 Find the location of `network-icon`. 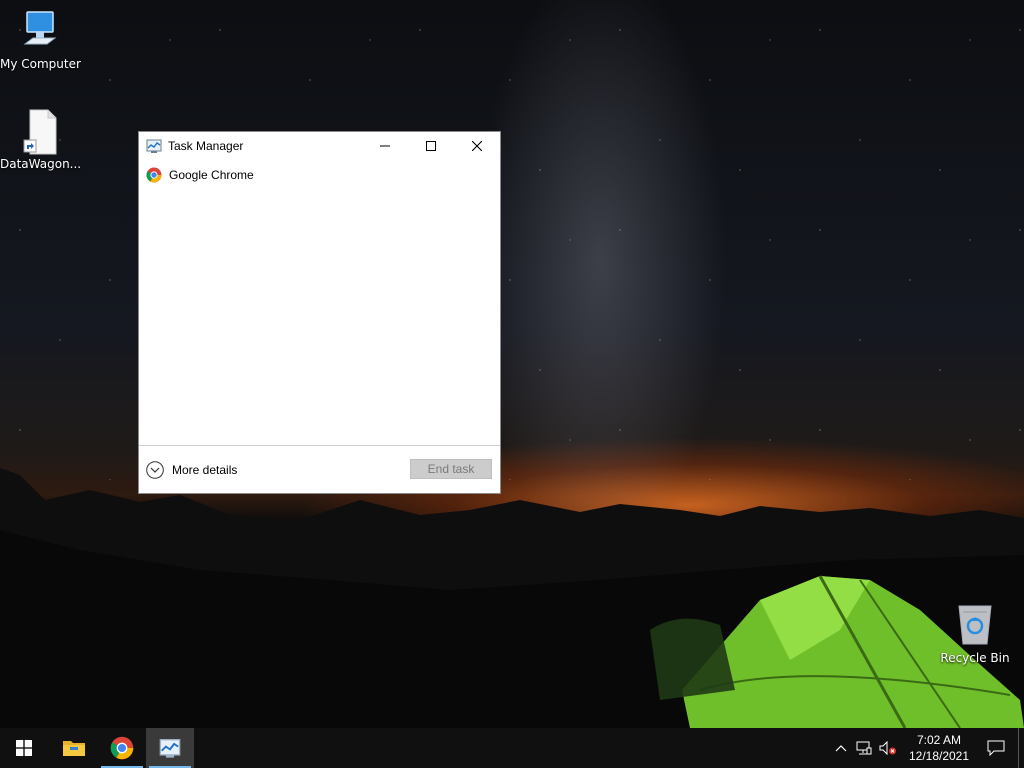

network-icon is located at coordinates (864, 748).